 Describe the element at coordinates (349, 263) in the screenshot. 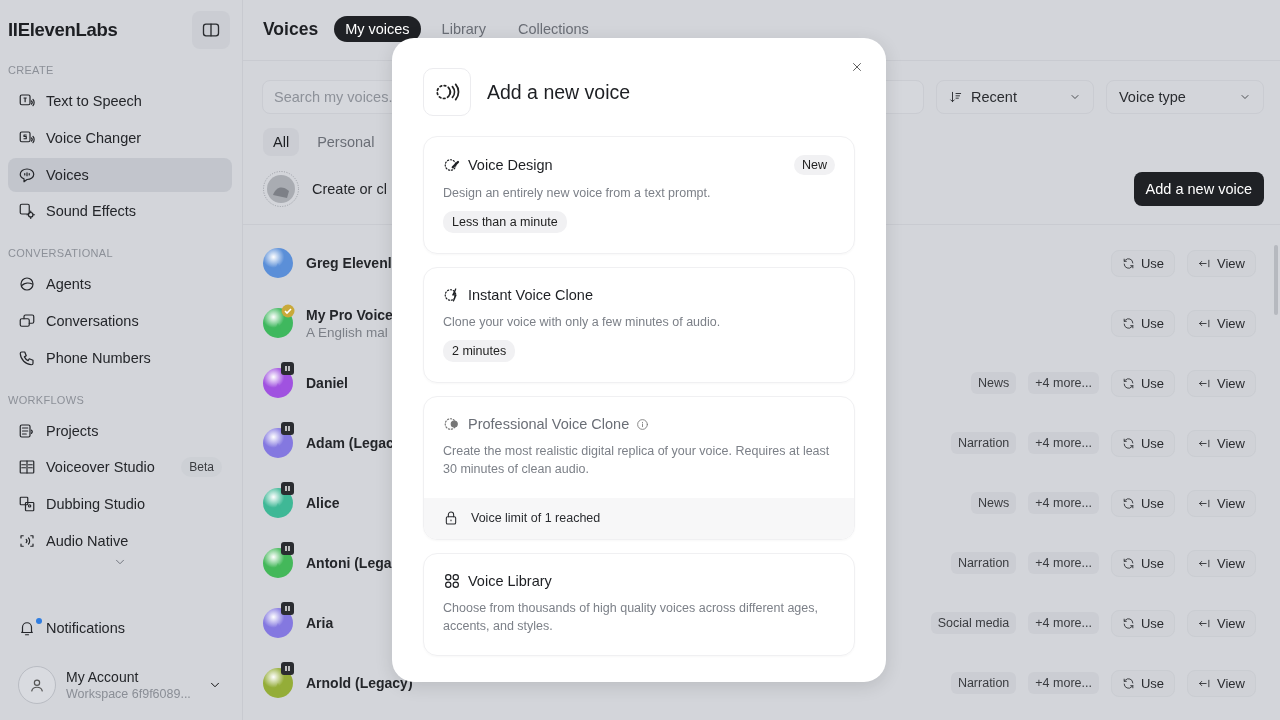

I see `voice-name: Greg Elevenl` at that location.